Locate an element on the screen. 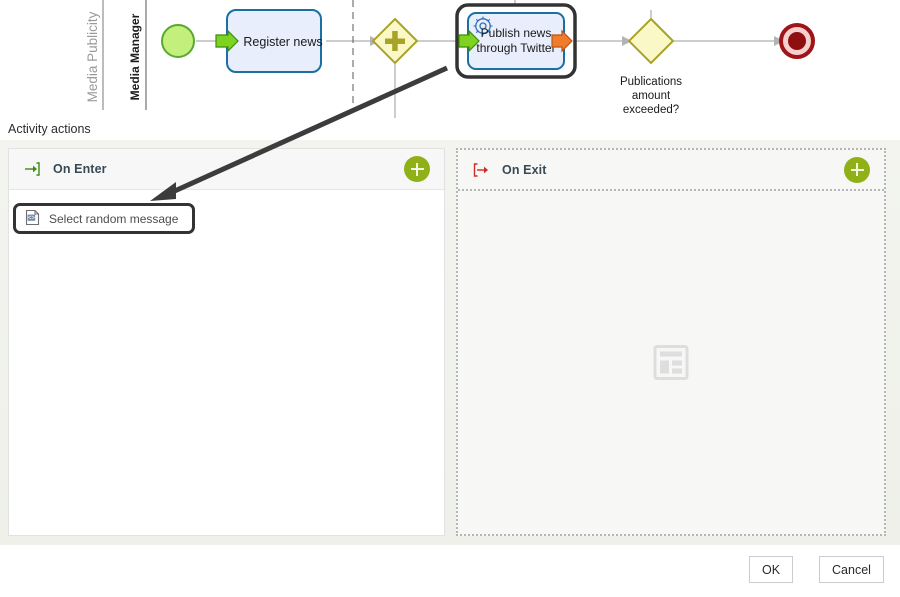  script-code-icon: <> is located at coordinates (32, 219).